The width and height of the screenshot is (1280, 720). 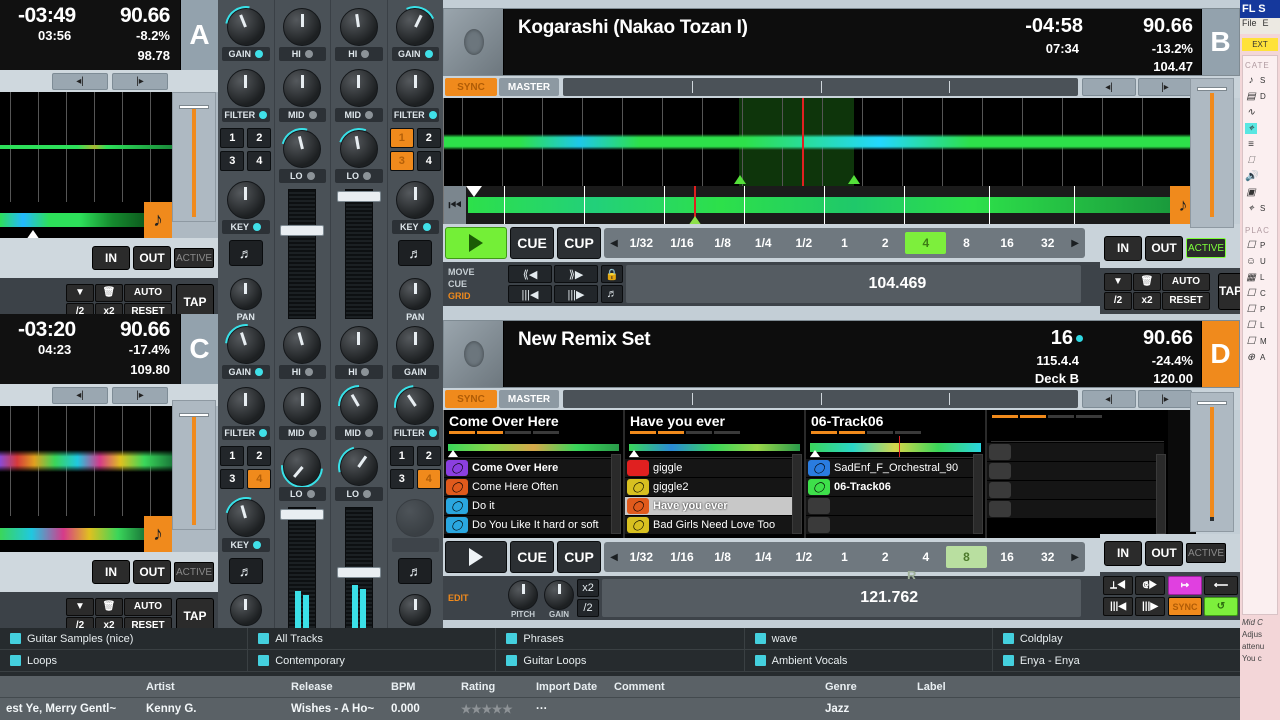 What do you see at coordinates (819, 205) in the screenshot?
I see `deck-b-stripe: ⏮ ♪` at bounding box center [819, 205].